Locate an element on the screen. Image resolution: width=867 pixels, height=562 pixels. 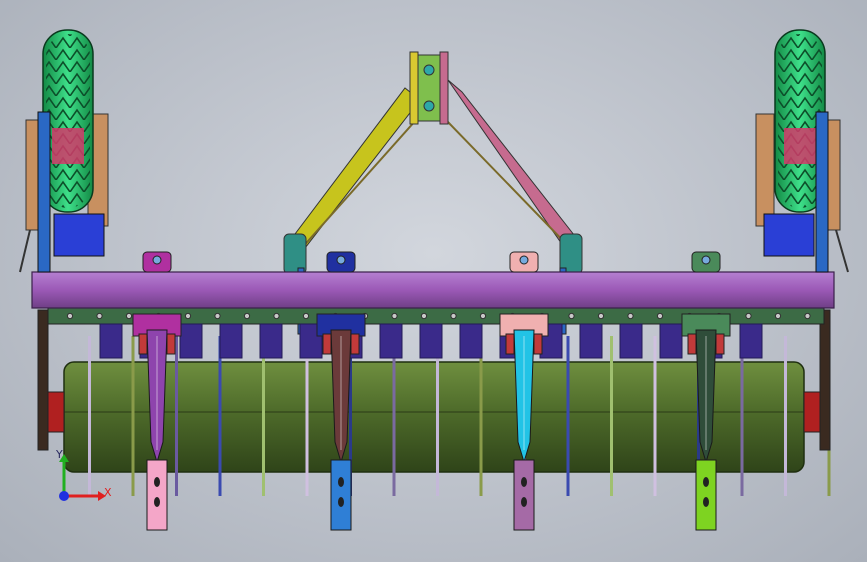
hitch-arm-right is located at coordinates (513, 165).